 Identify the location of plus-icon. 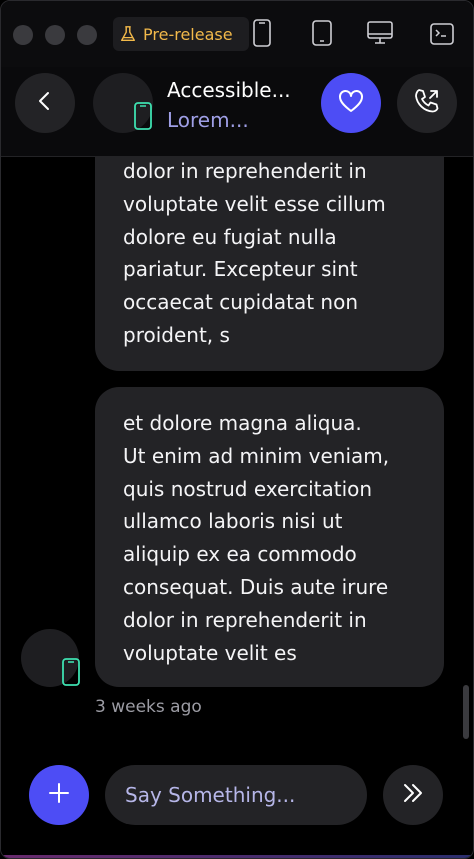
(59, 795).